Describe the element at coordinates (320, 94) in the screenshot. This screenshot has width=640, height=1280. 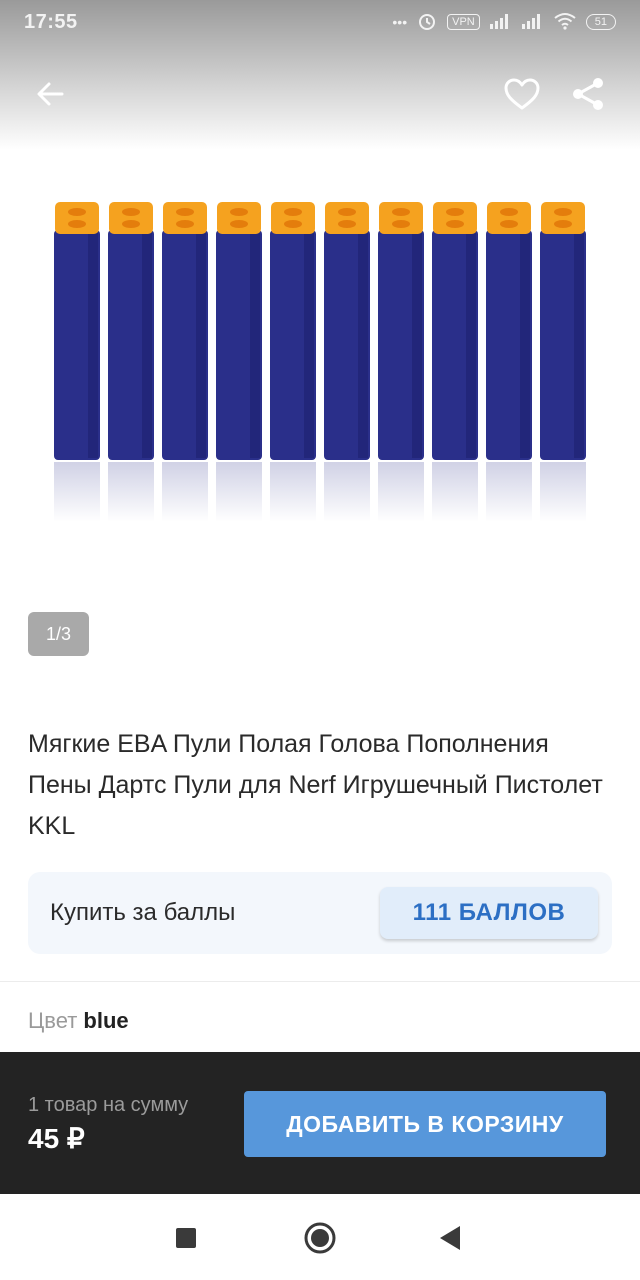
I see `toolbar` at that location.